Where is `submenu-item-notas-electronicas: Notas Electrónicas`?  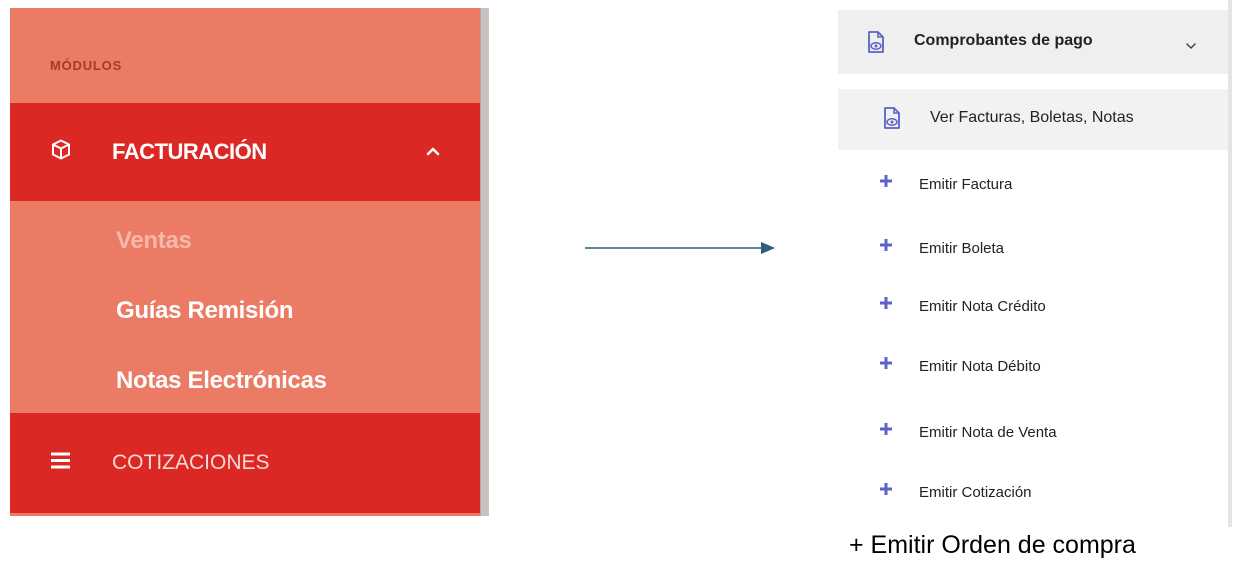 submenu-item-notas-electronicas: Notas Electrónicas is located at coordinates (221, 381).